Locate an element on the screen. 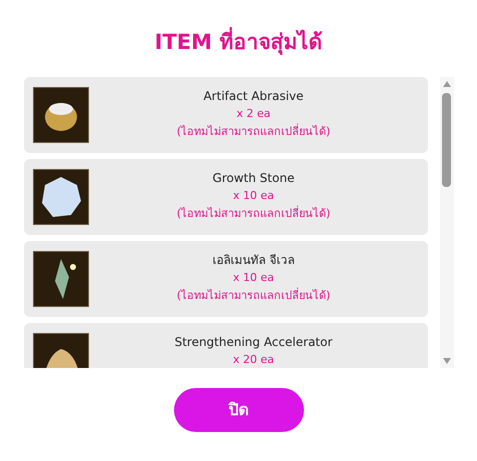 This screenshot has height=461, width=477. item-name: Strengthening Accelerator is located at coordinates (253, 342).